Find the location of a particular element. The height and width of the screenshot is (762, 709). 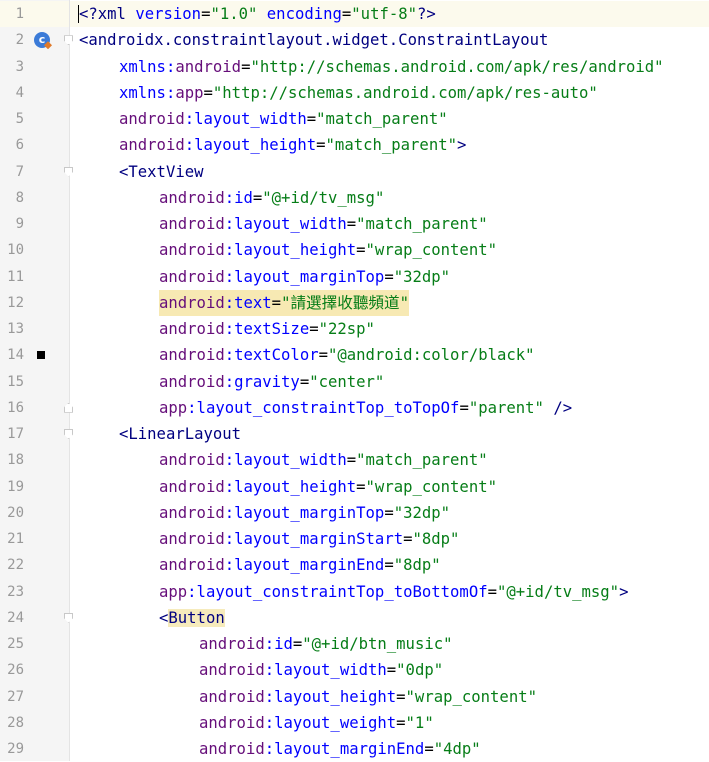

token-attr: :layout_height is located at coordinates (330, 696).